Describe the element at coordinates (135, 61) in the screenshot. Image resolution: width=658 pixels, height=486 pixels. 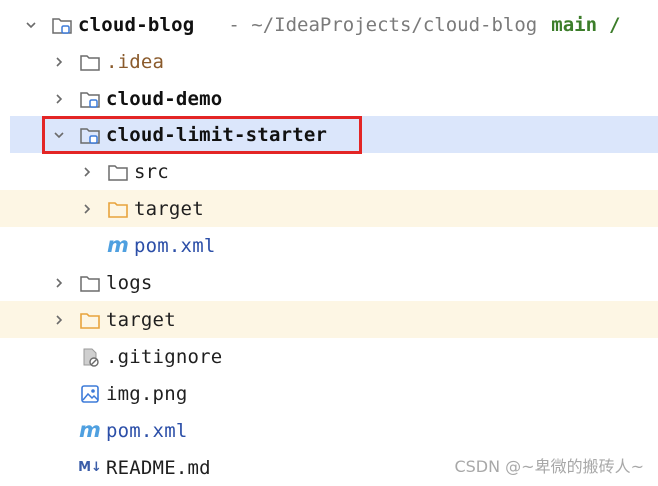
I see `tree-item-label: .idea` at that location.